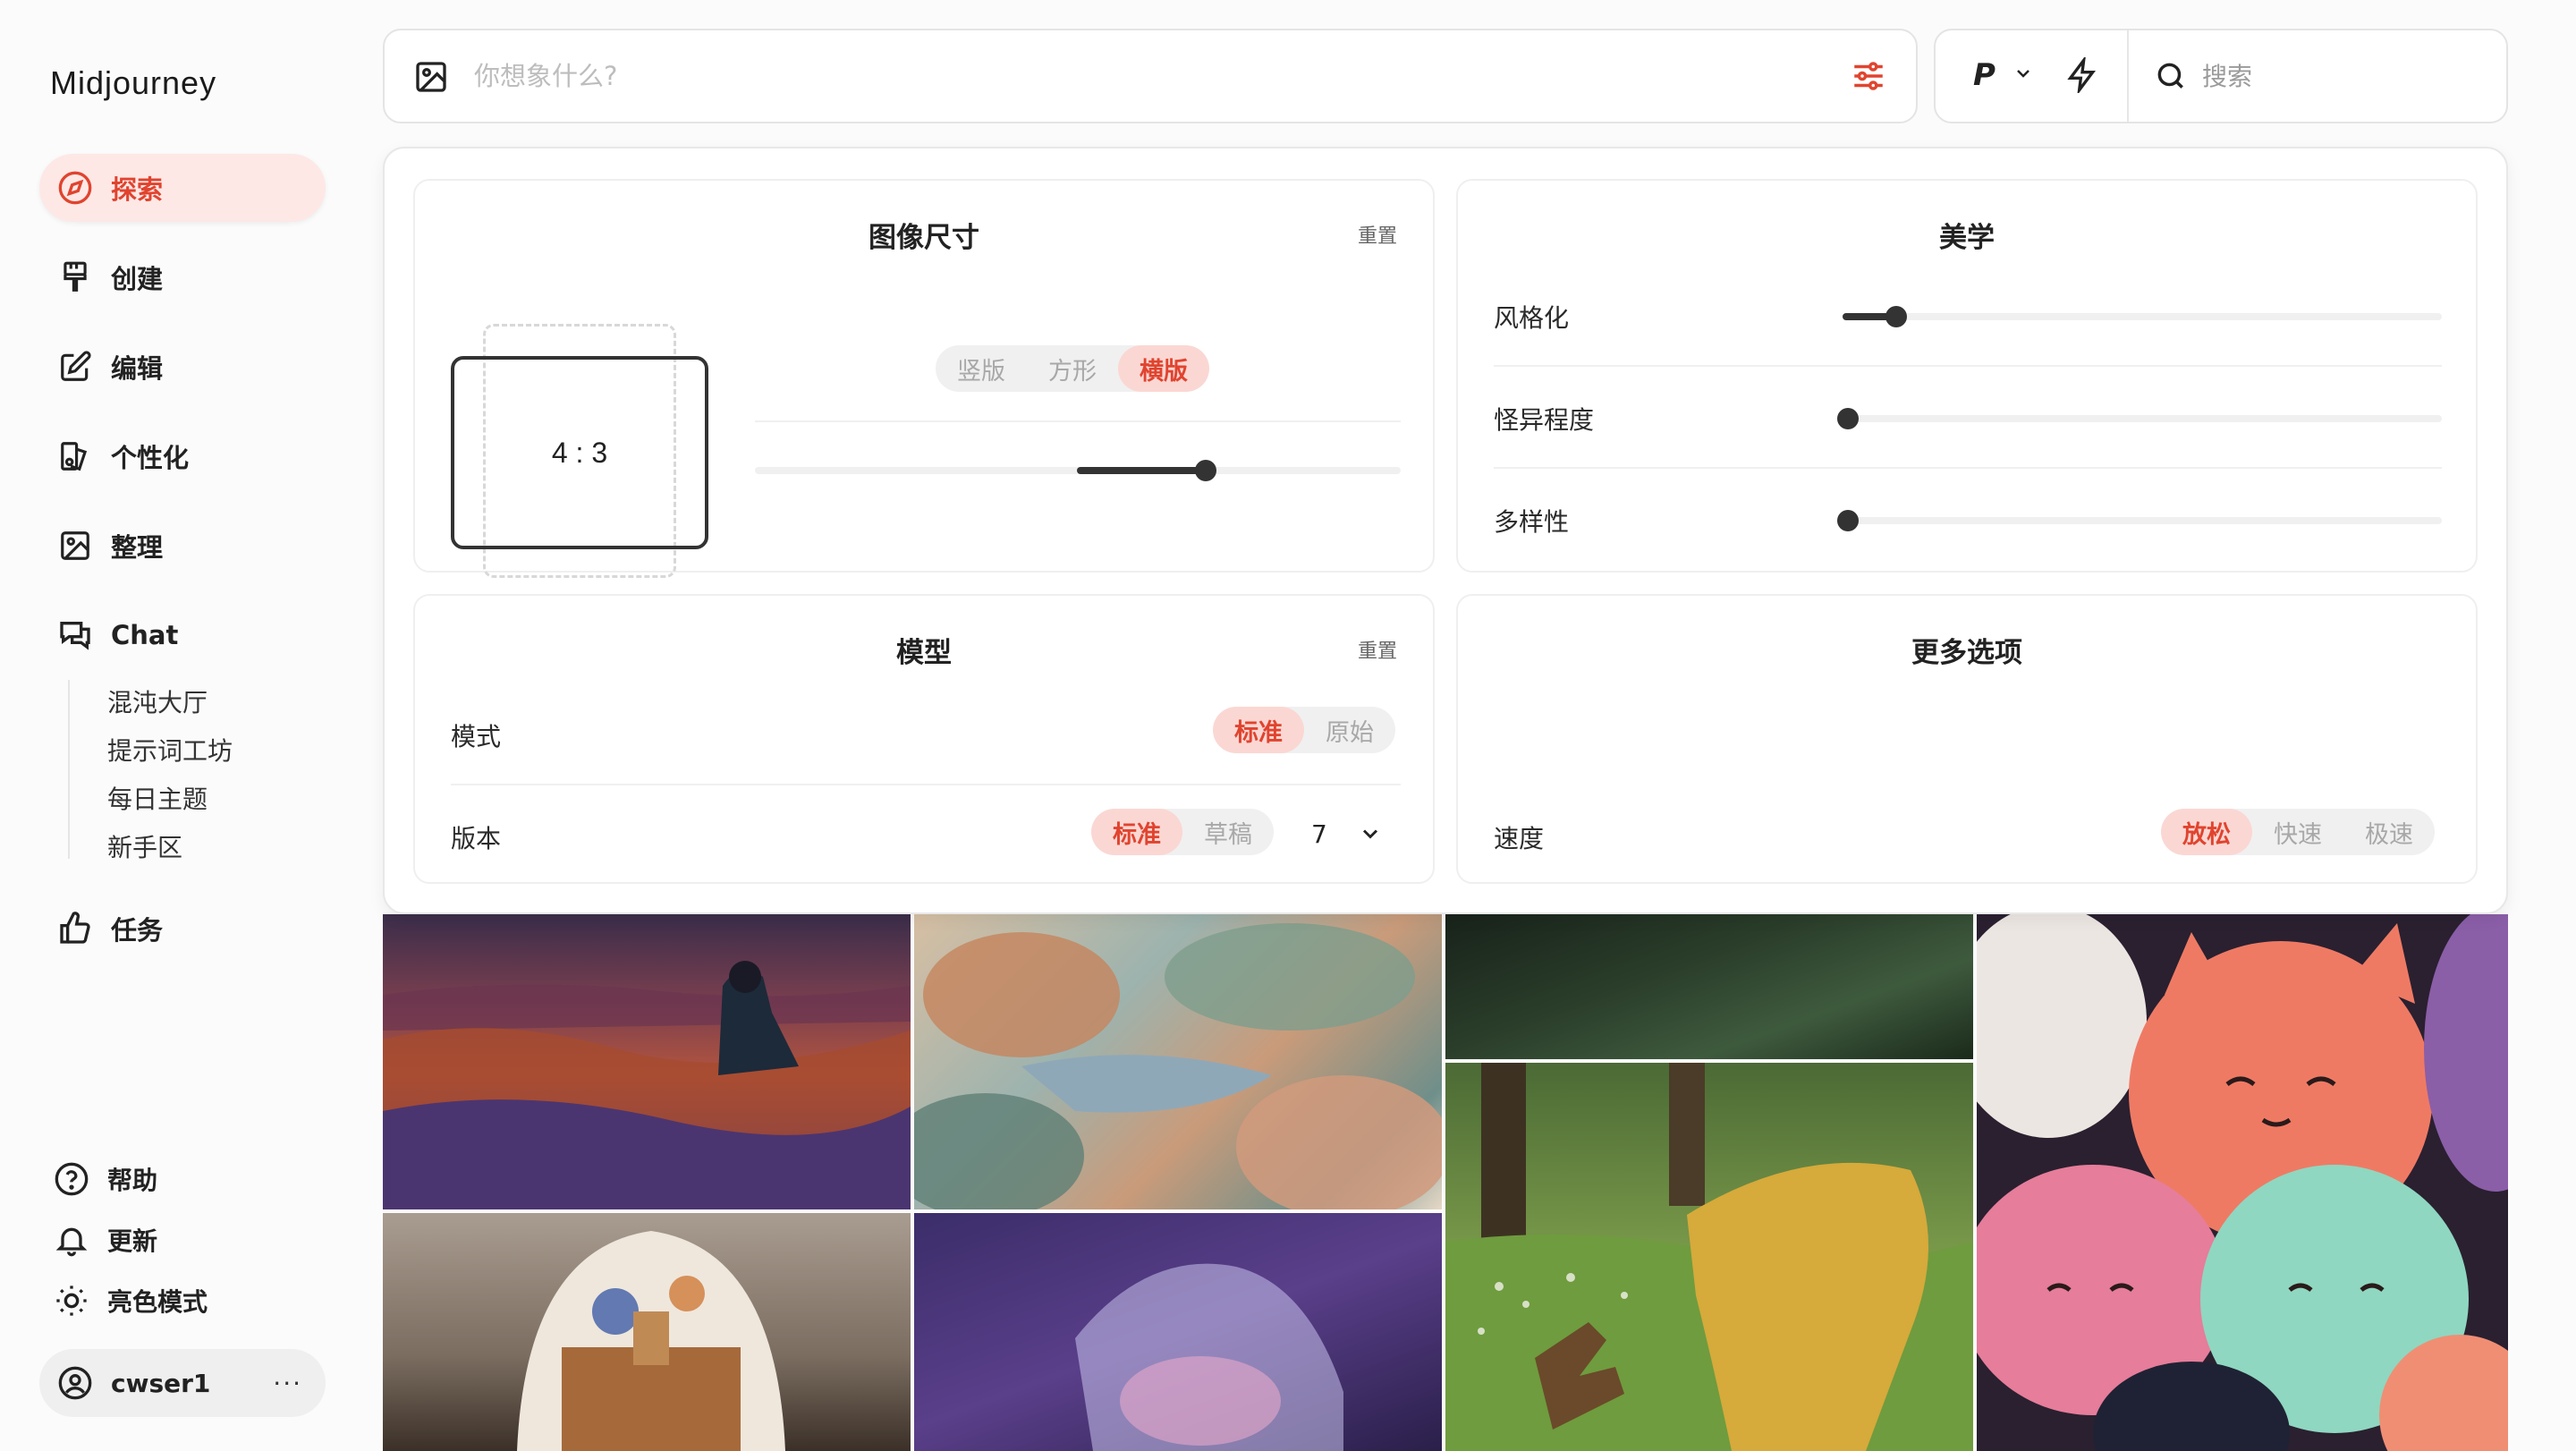  Describe the element at coordinates (1258, 730) in the screenshot. I see `mode-standard: 标准` at that location.